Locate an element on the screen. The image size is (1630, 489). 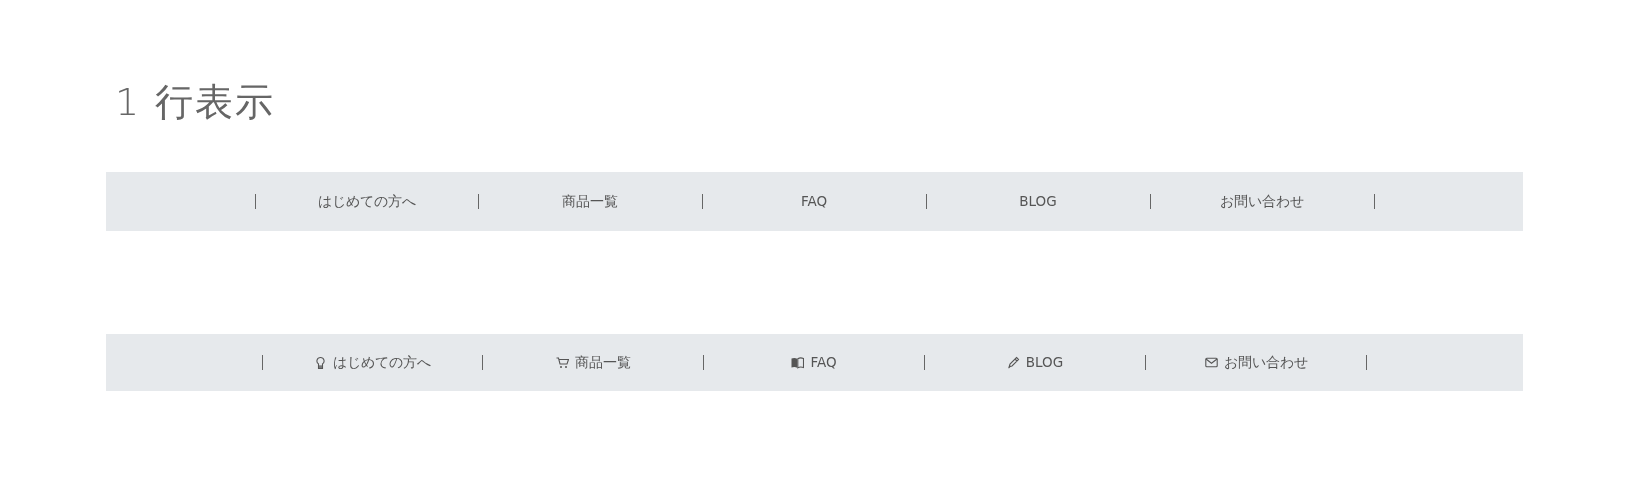
page-heading: 1 行表示 is located at coordinates (196, 103).